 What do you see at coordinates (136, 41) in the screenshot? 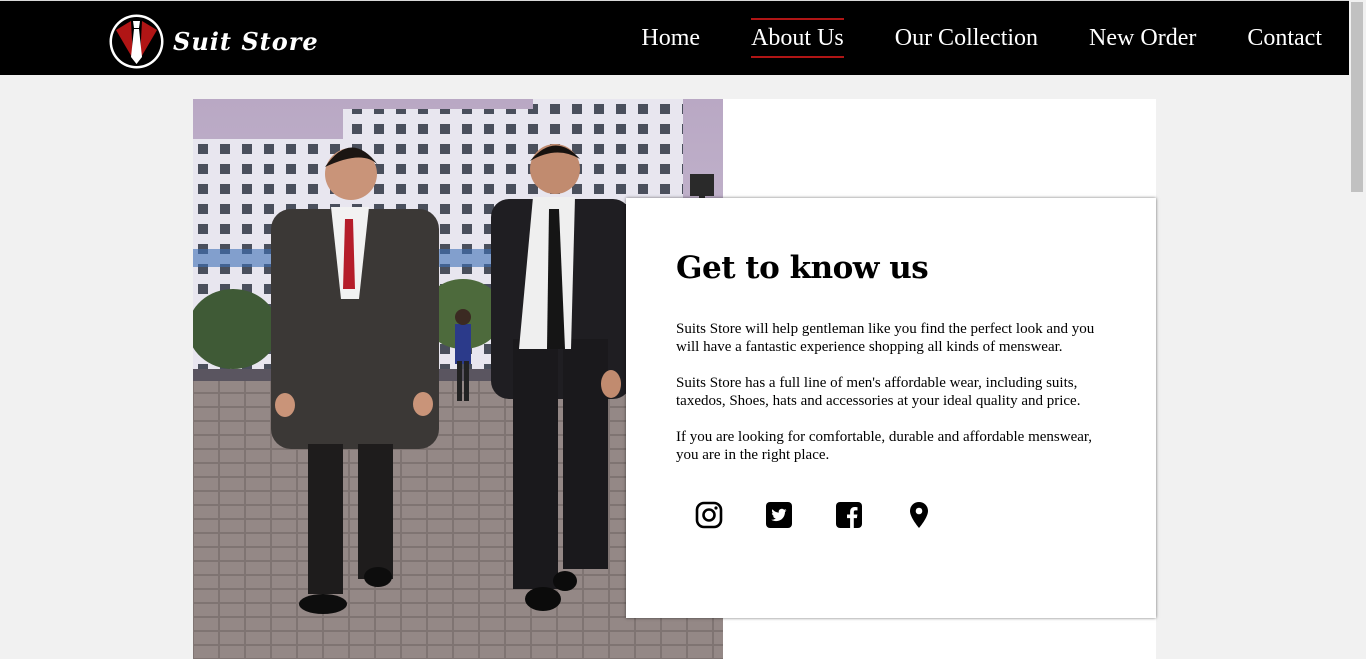
I see `tie-logo-icon` at bounding box center [136, 41].